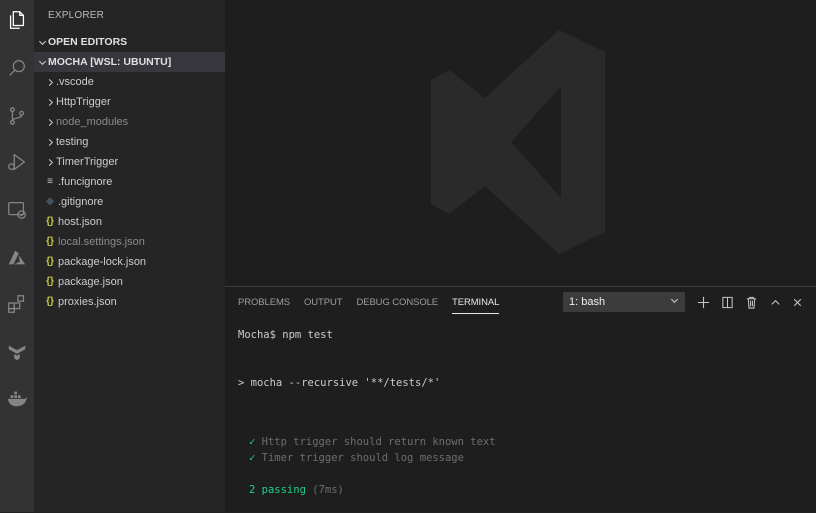 Image resolution: width=816 pixels, height=513 pixels. Describe the element at coordinates (727, 302) in the screenshot. I see `split-icon` at that location.